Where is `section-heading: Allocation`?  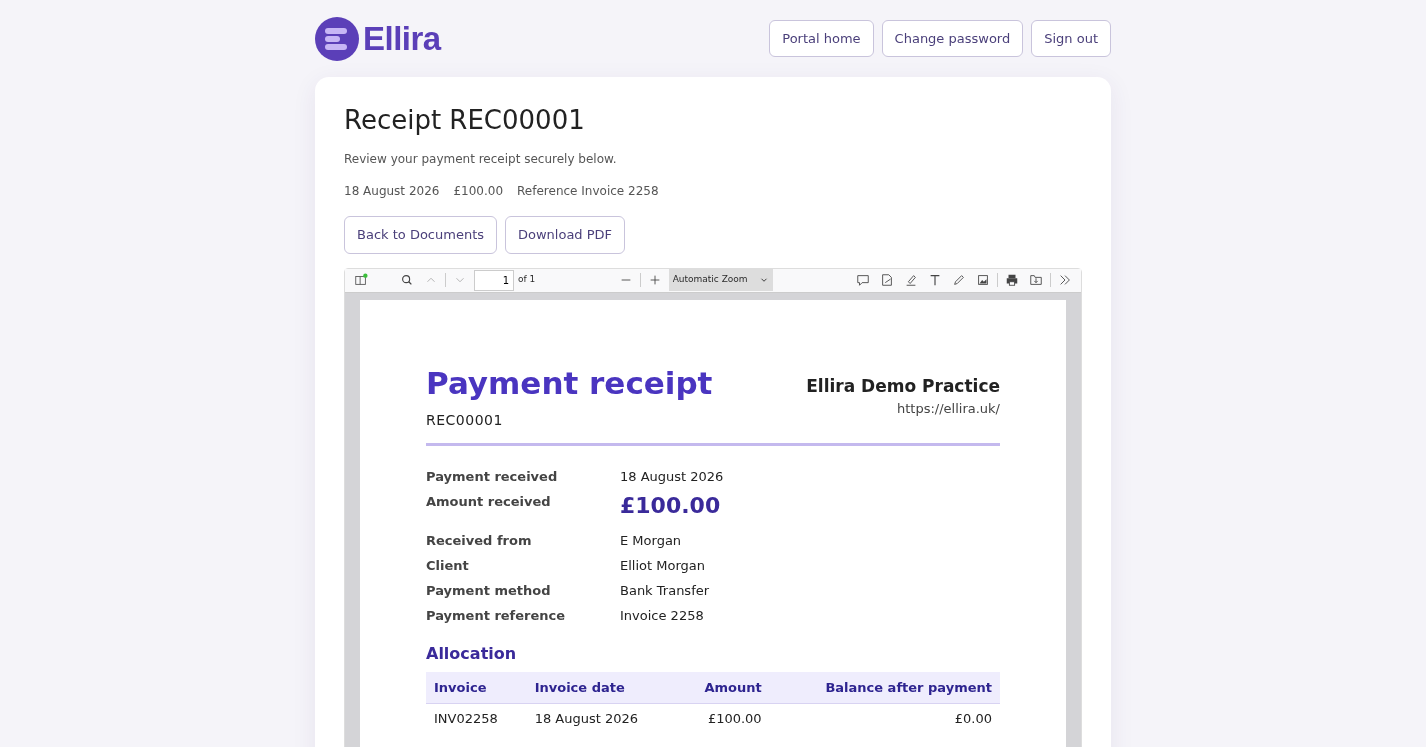
section-heading: Allocation is located at coordinates (472, 653).